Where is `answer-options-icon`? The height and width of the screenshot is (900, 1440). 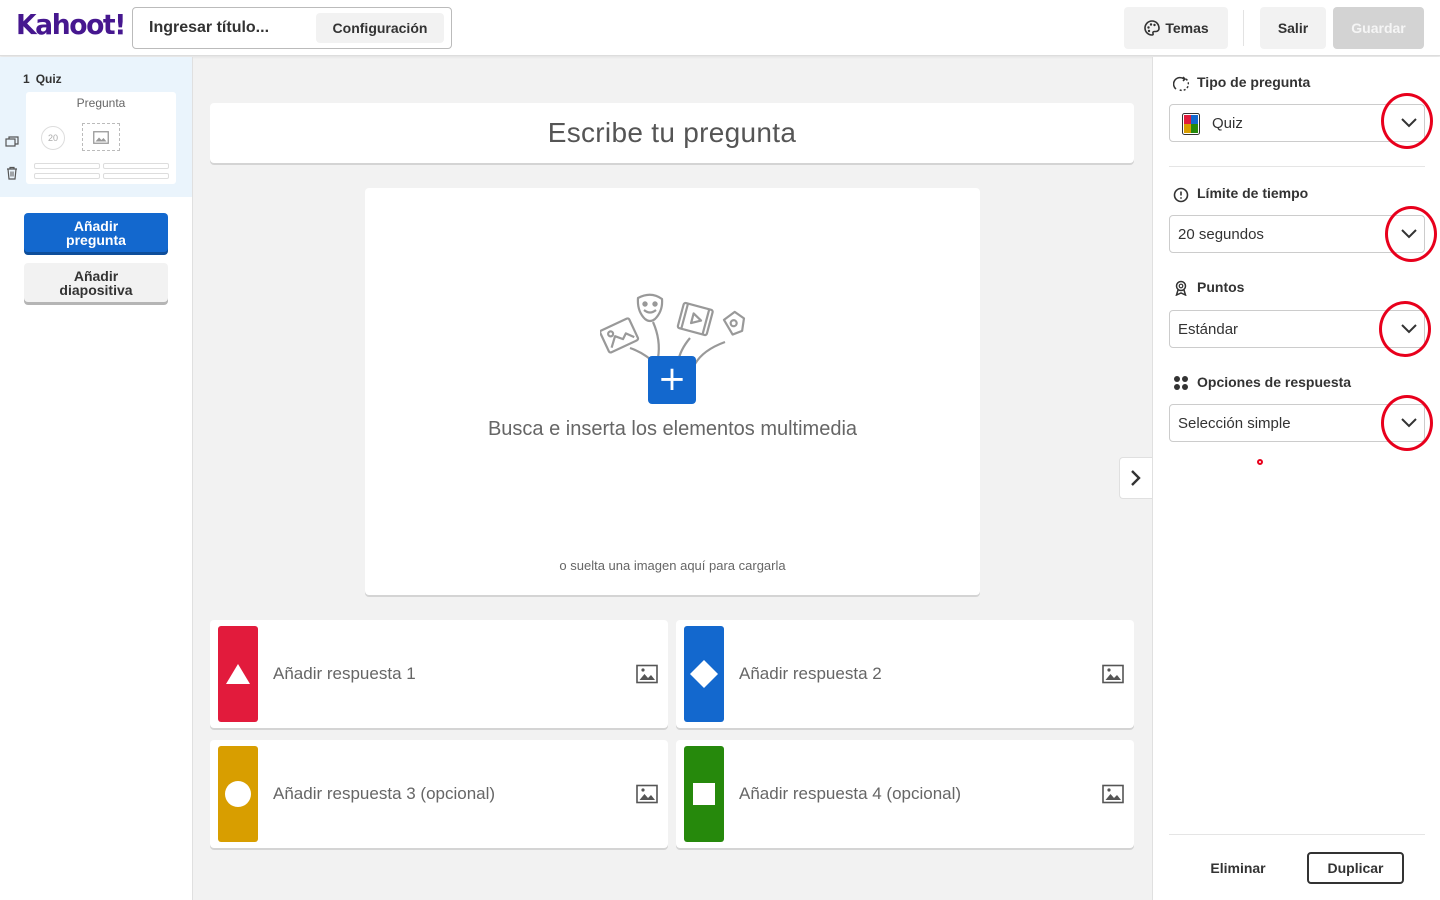
answer-options-icon is located at coordinates (1181, 383).